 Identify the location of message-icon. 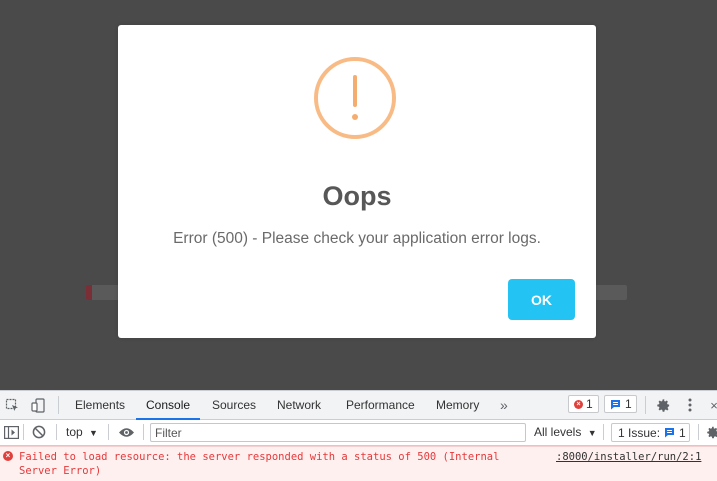
(615, 404).